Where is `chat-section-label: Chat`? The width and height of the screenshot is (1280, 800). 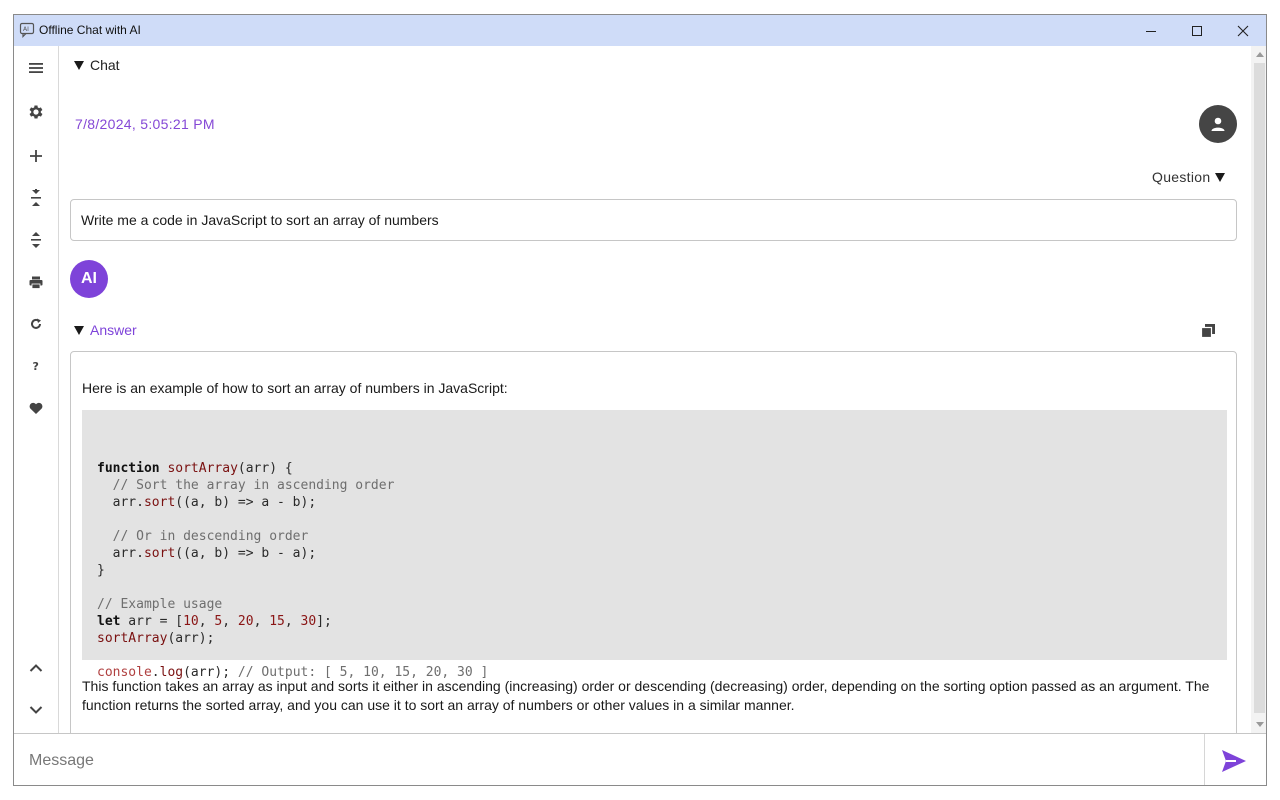 chat-section-label: Chat is located at coordinates (105, 65).